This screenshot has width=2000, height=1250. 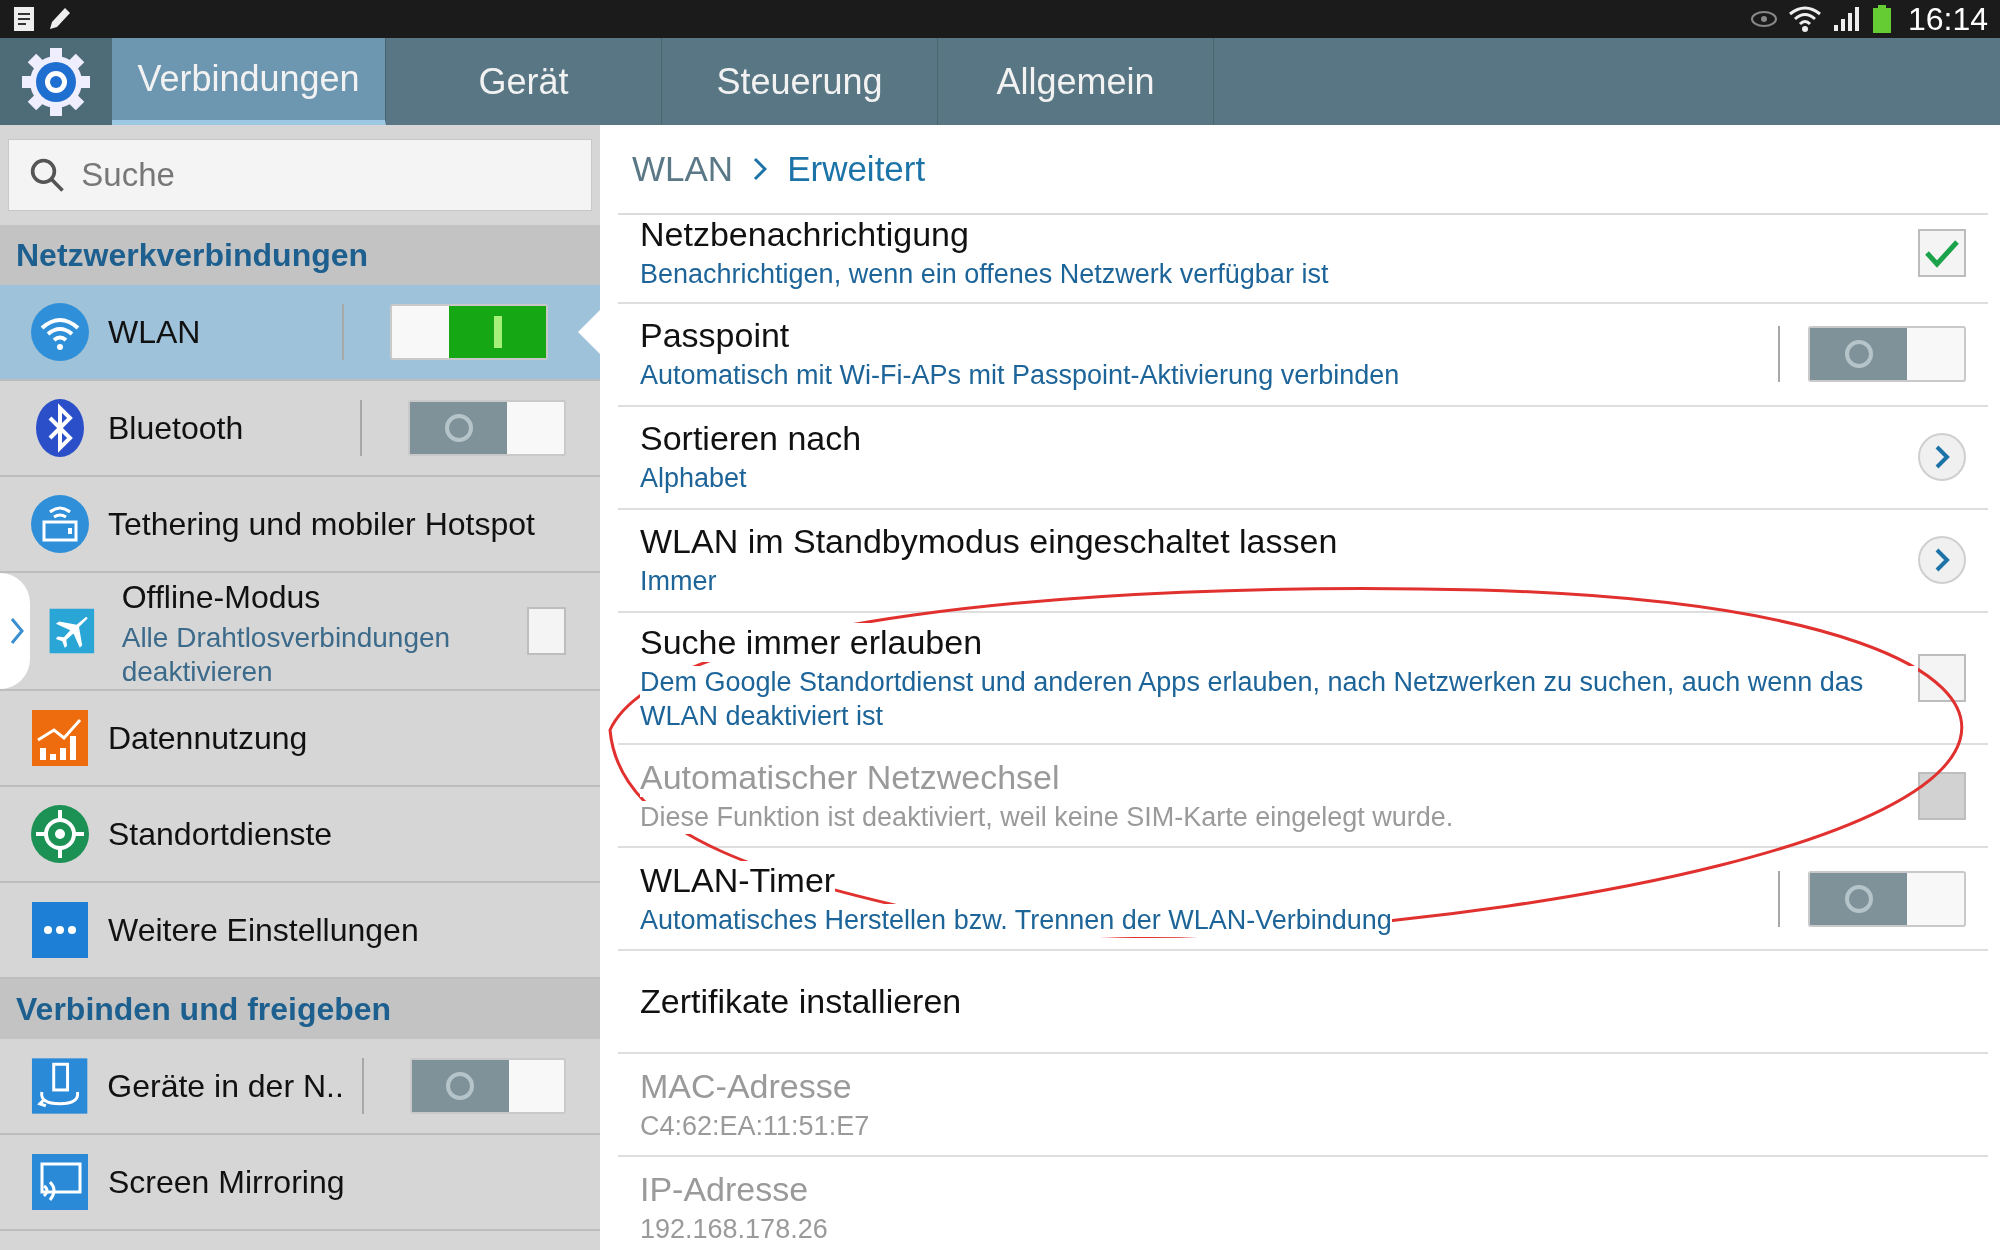 I want to click on item-label: Offline-Modus, so click(x=221, y=598).